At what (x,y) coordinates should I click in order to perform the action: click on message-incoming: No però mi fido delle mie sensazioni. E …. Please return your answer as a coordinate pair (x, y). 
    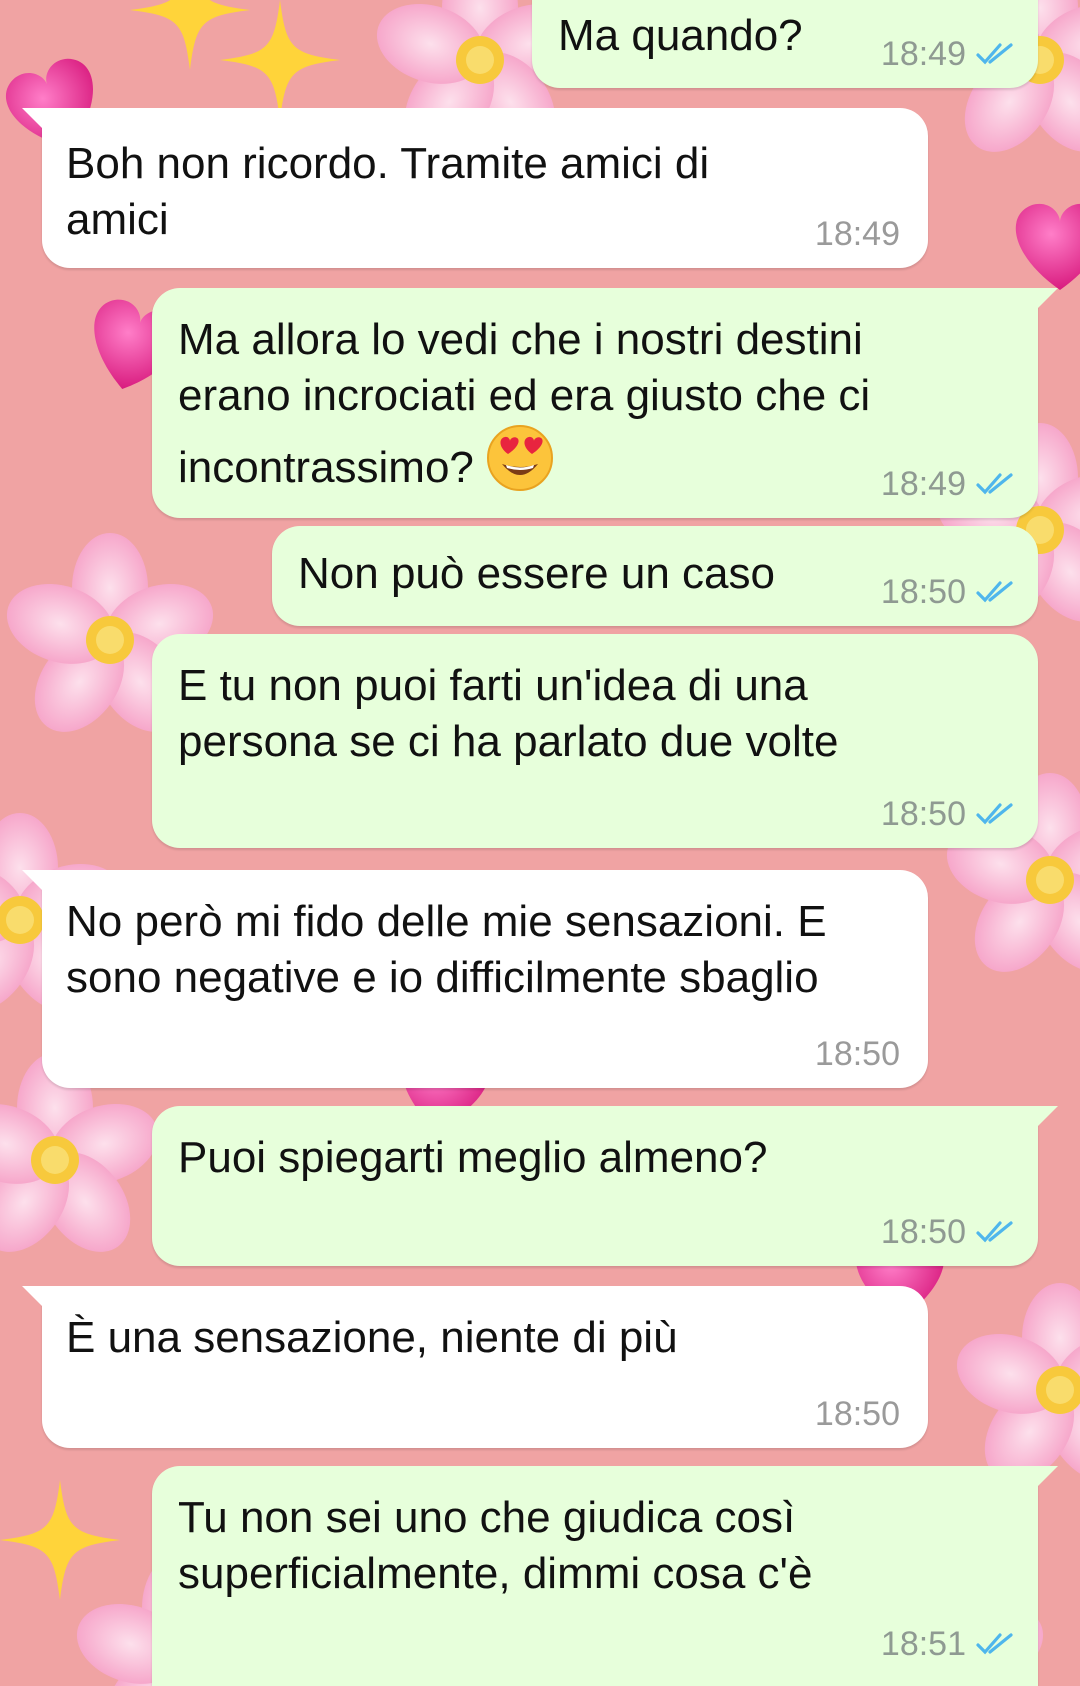
    Looking at the image, I should click on (475, 979).